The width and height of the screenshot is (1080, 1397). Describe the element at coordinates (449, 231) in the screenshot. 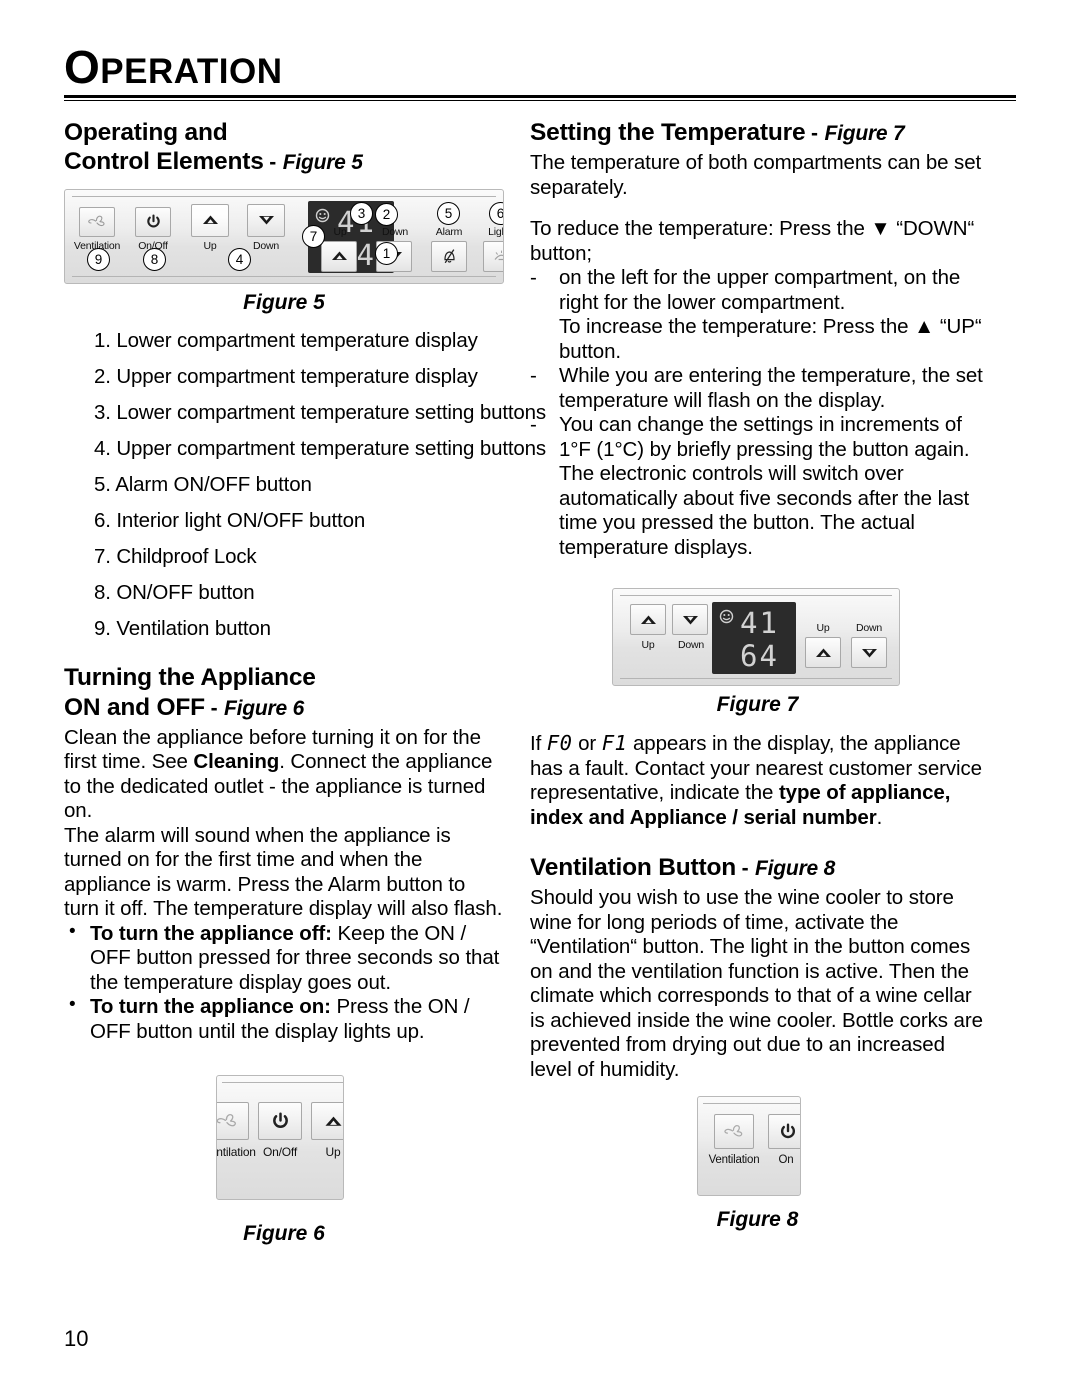

I see `figure5-label-alarm: Alarm` at that location.